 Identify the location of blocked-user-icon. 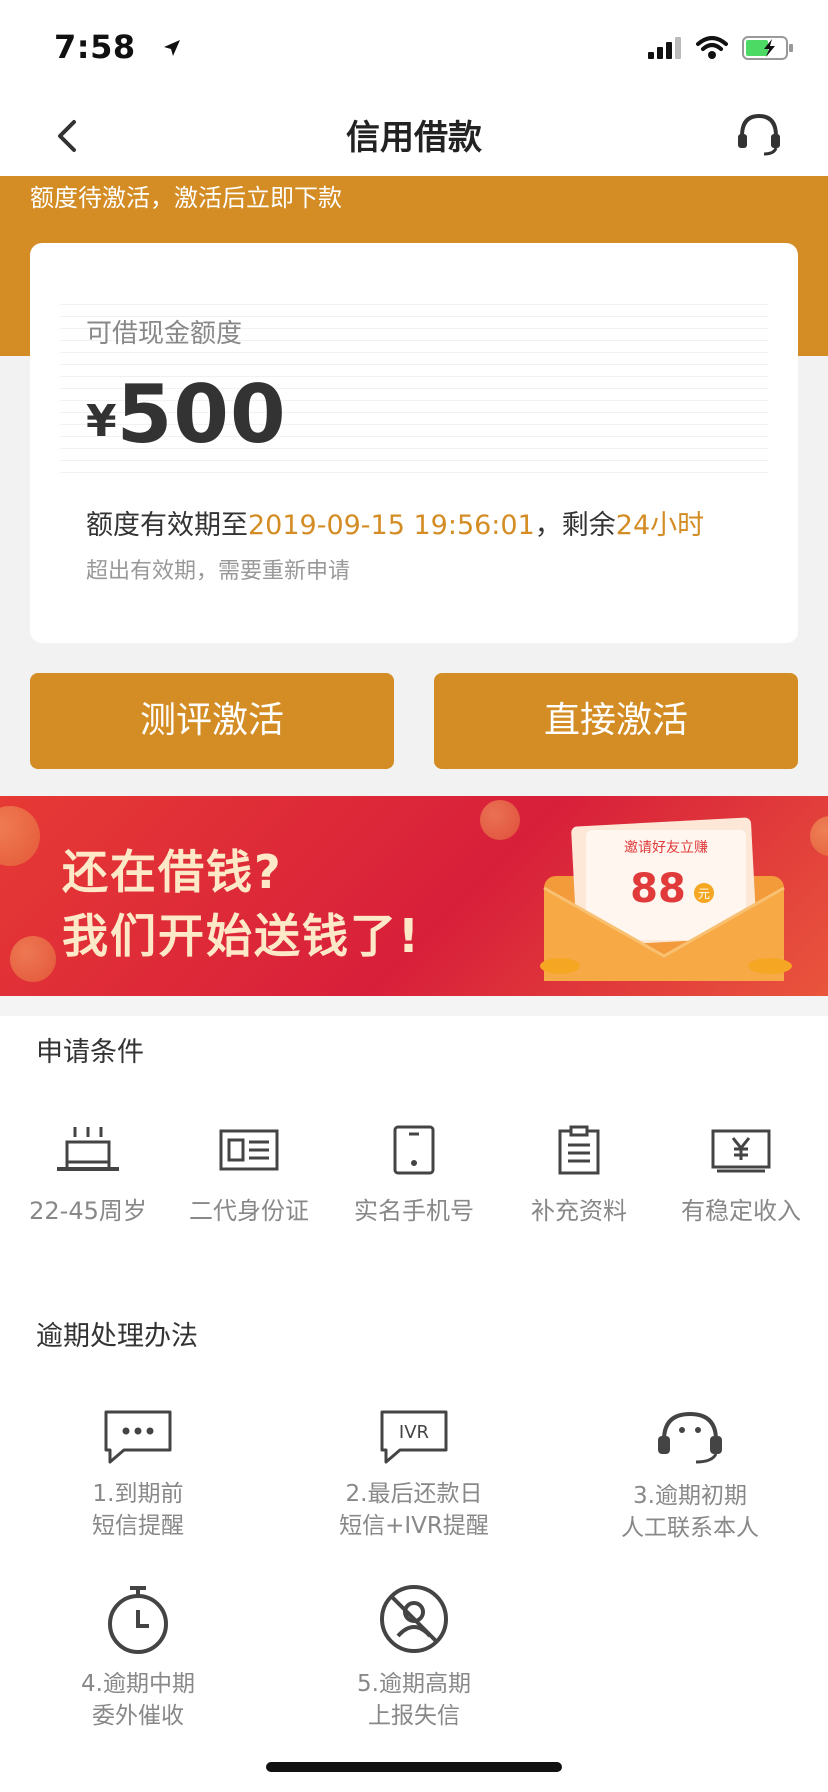
(414, 1619).